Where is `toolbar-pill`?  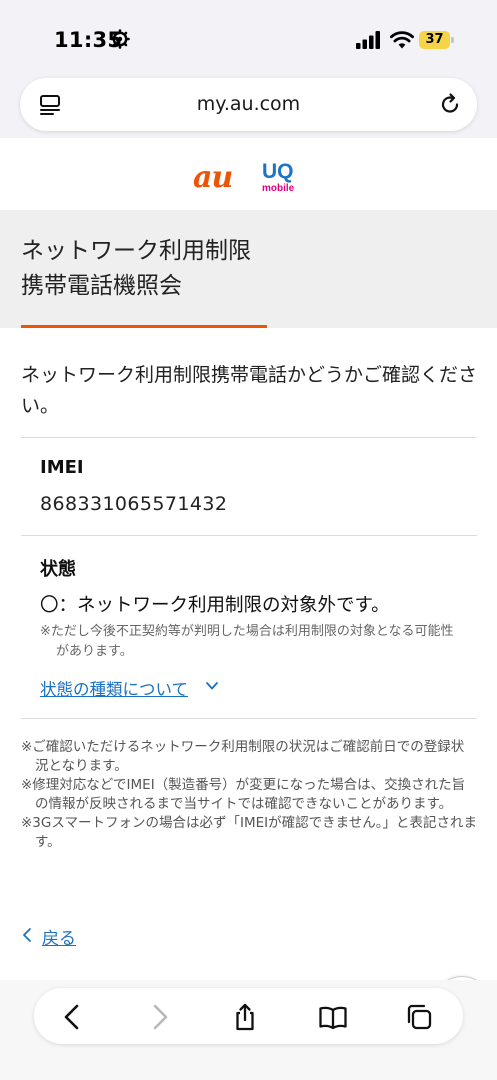
toolbar-pill is located at coordinates (248, 1016).